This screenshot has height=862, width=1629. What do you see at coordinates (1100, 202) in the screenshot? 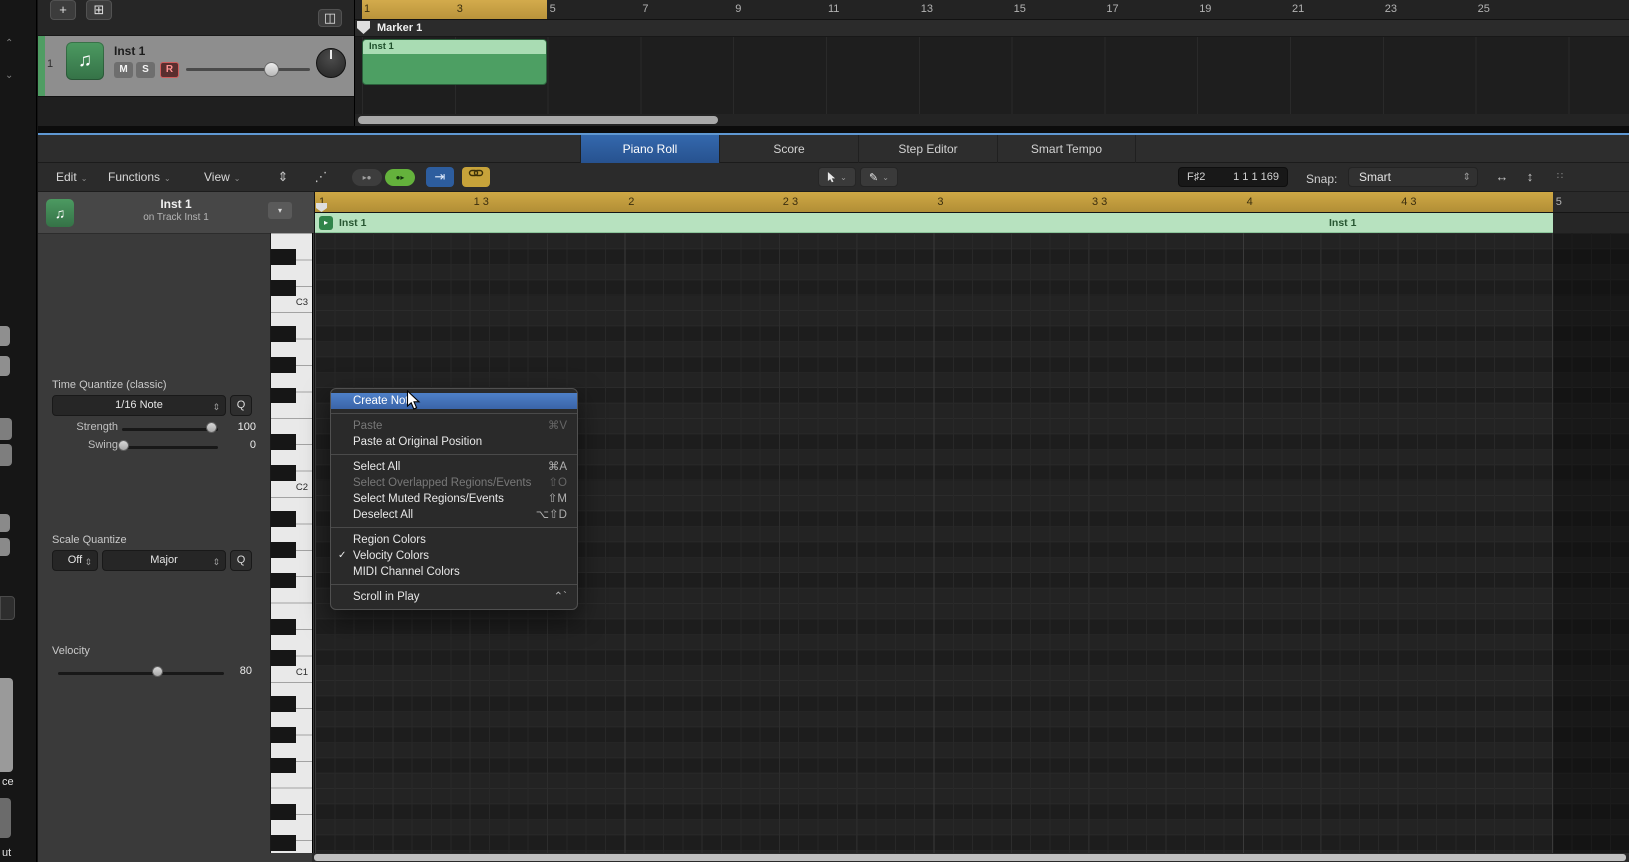
I see `ruler-tick: 3 3` at bounding box center [1100, 202].